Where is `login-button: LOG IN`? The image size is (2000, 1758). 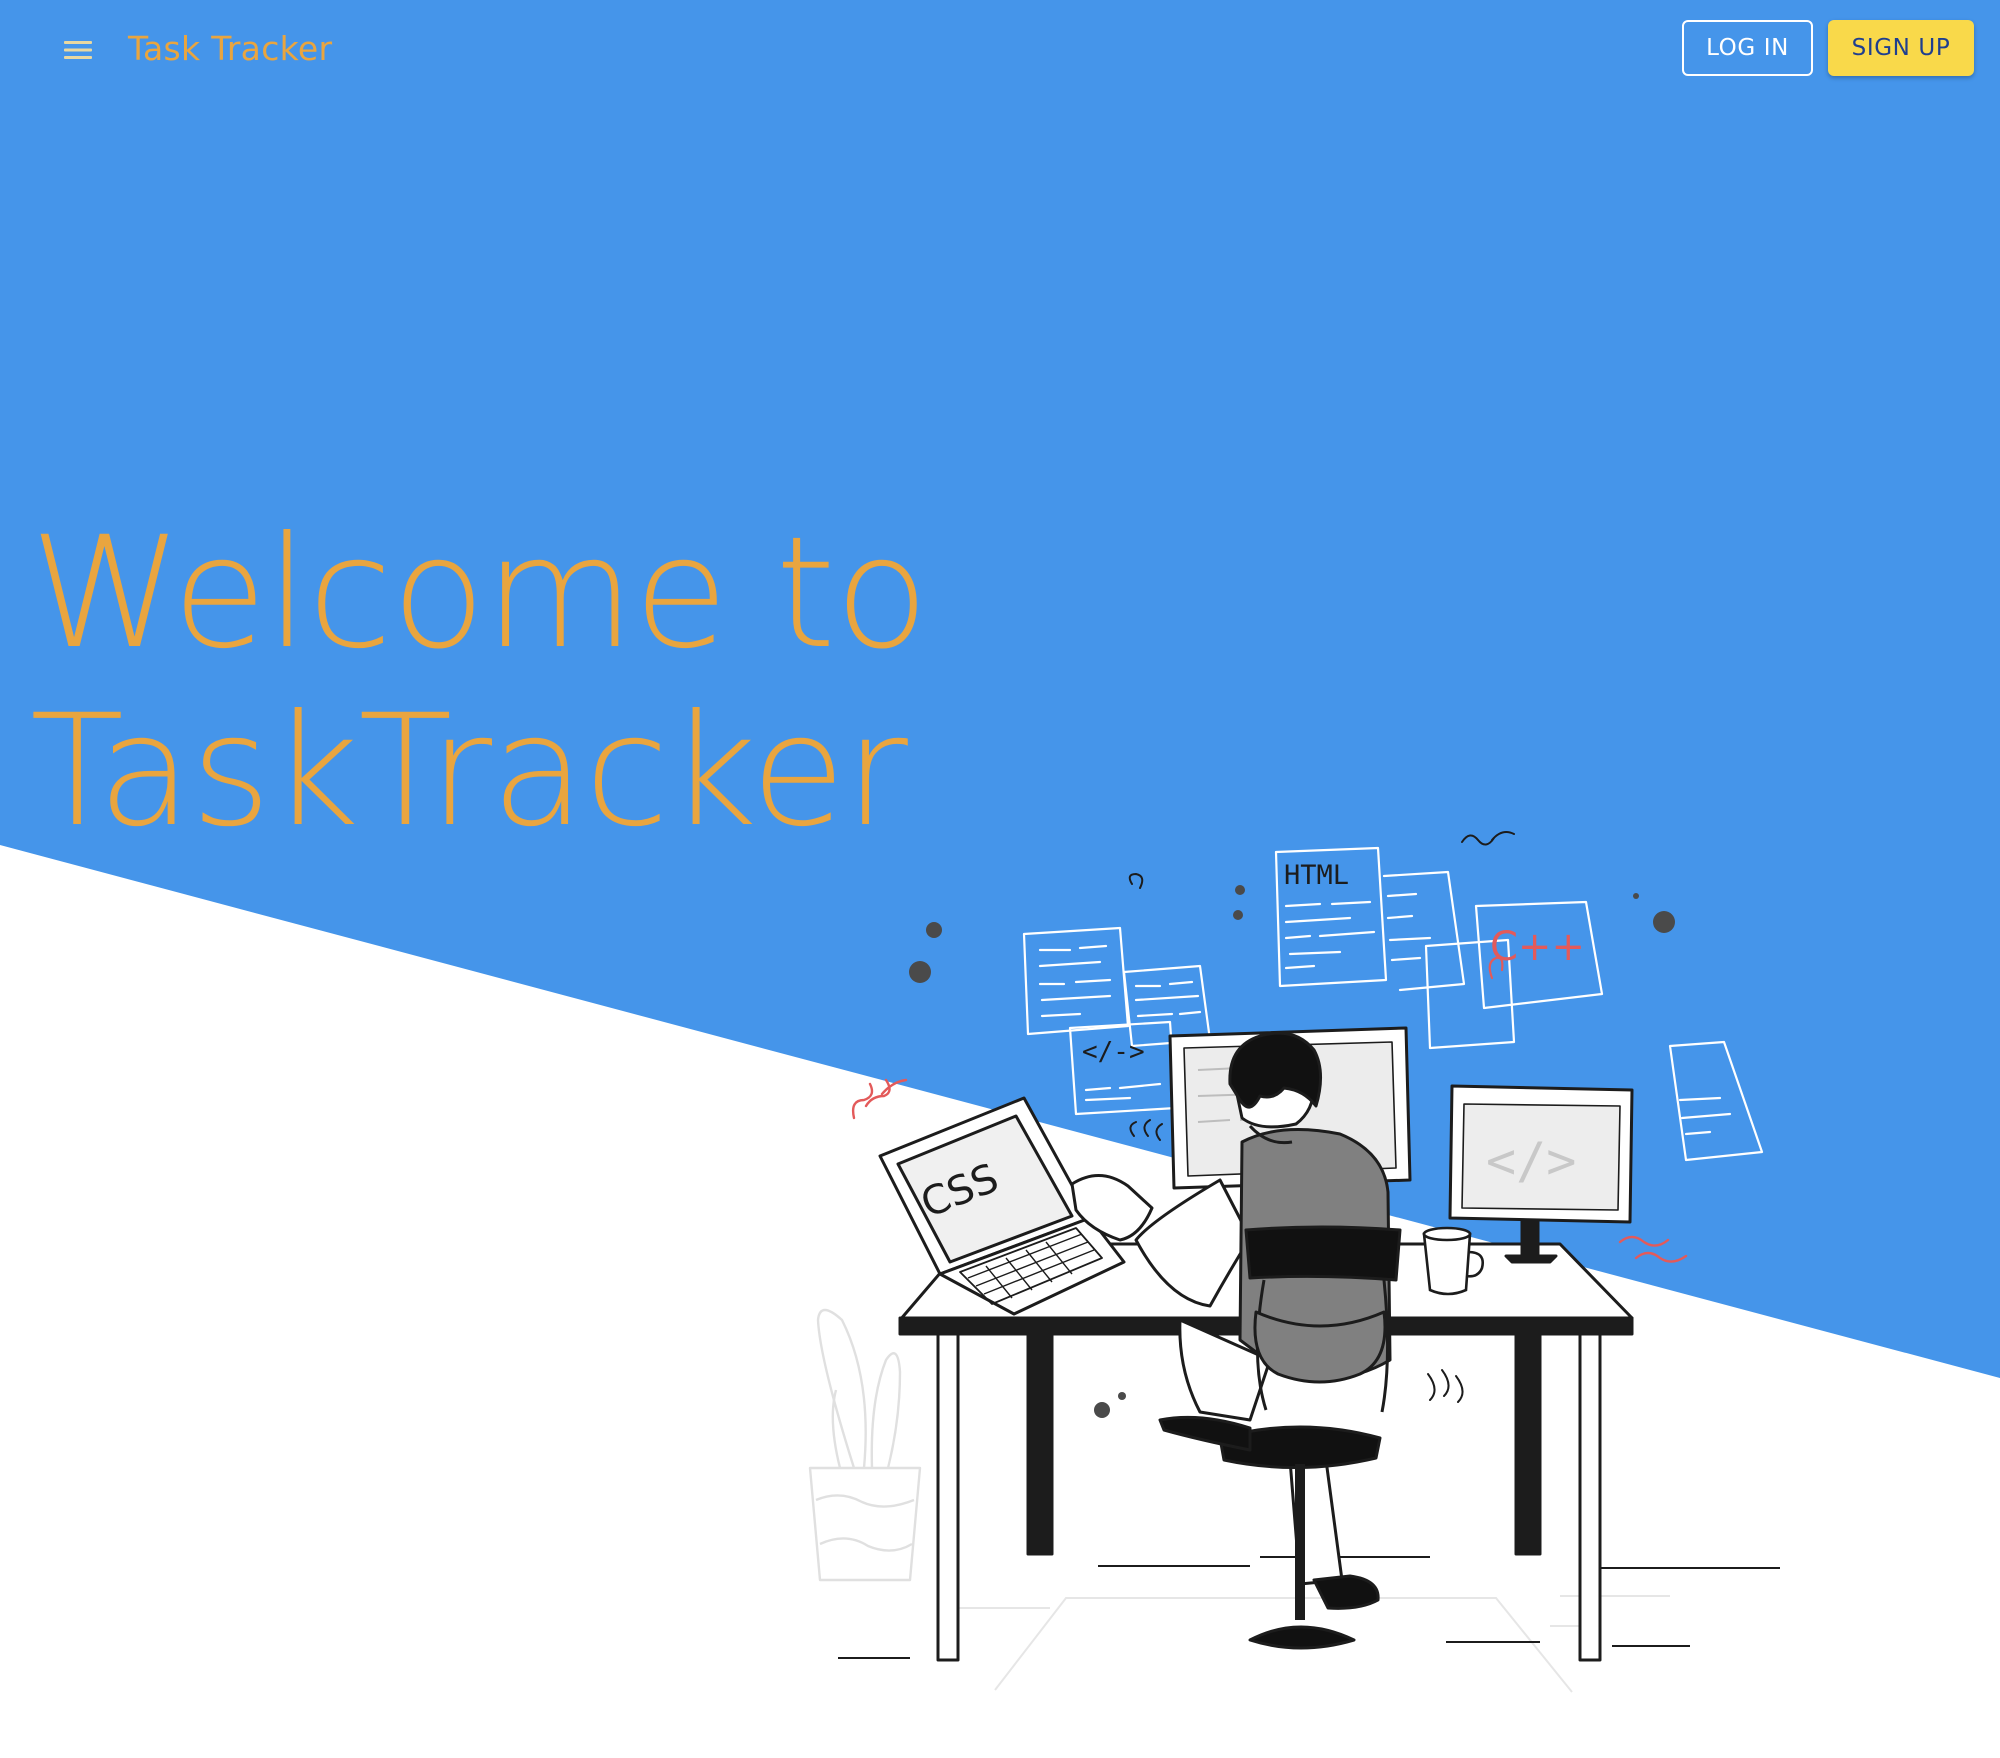 login-button: LOG IN is located at coordinates (1747, 48).